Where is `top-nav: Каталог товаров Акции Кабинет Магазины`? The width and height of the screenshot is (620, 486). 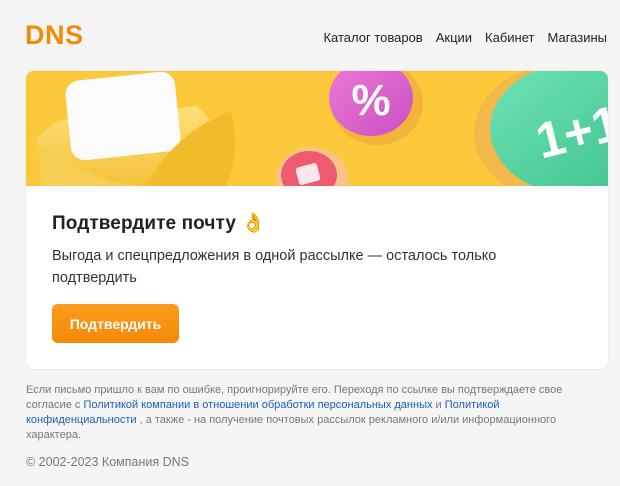 top-nav: Каталог товаров Акции Кабинет Магазины is located at coordinates (465, 37).